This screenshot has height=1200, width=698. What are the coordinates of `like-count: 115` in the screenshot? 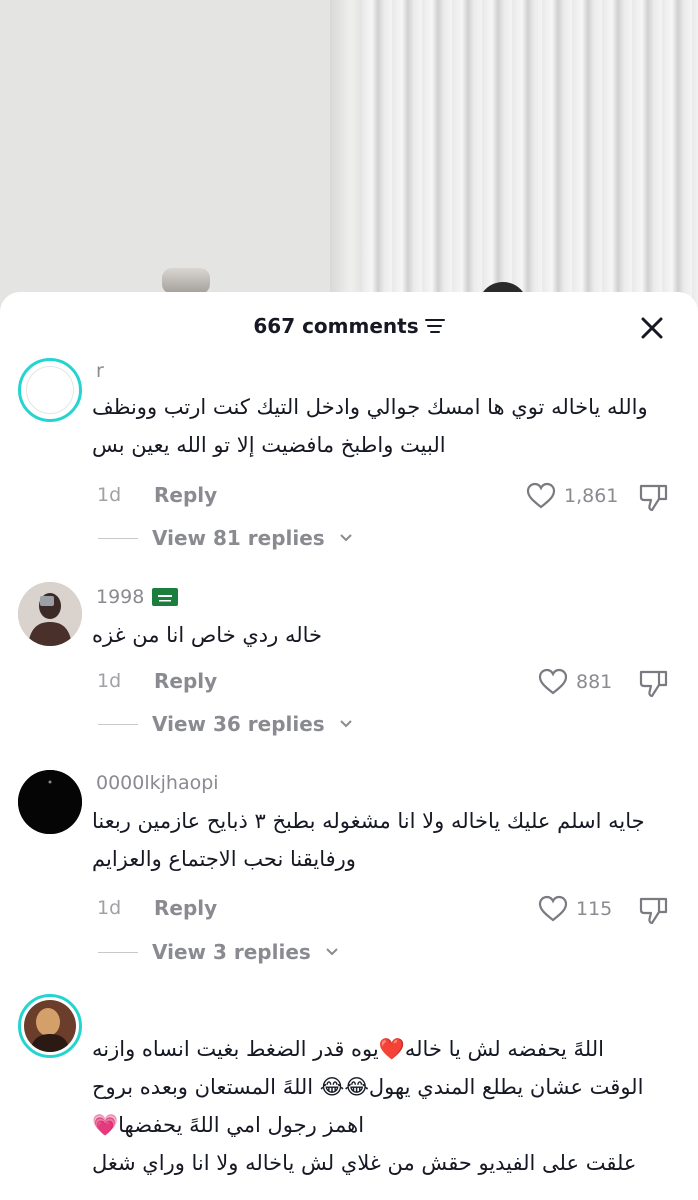 It's located at (594, 909).